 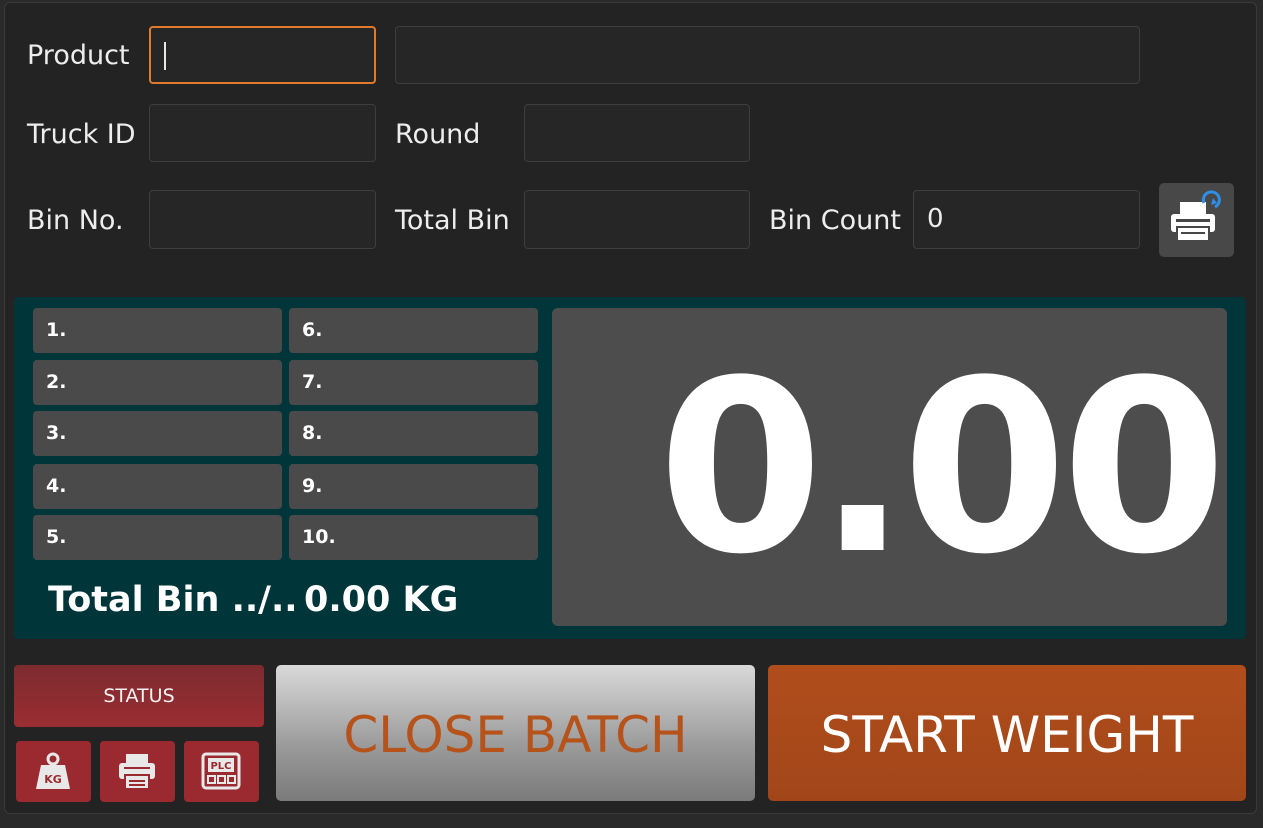 What do you see at coordinates (81, 134) in the screenshot?
I see `truck-id-label: Truck ID` at bounding box center [81, 134].